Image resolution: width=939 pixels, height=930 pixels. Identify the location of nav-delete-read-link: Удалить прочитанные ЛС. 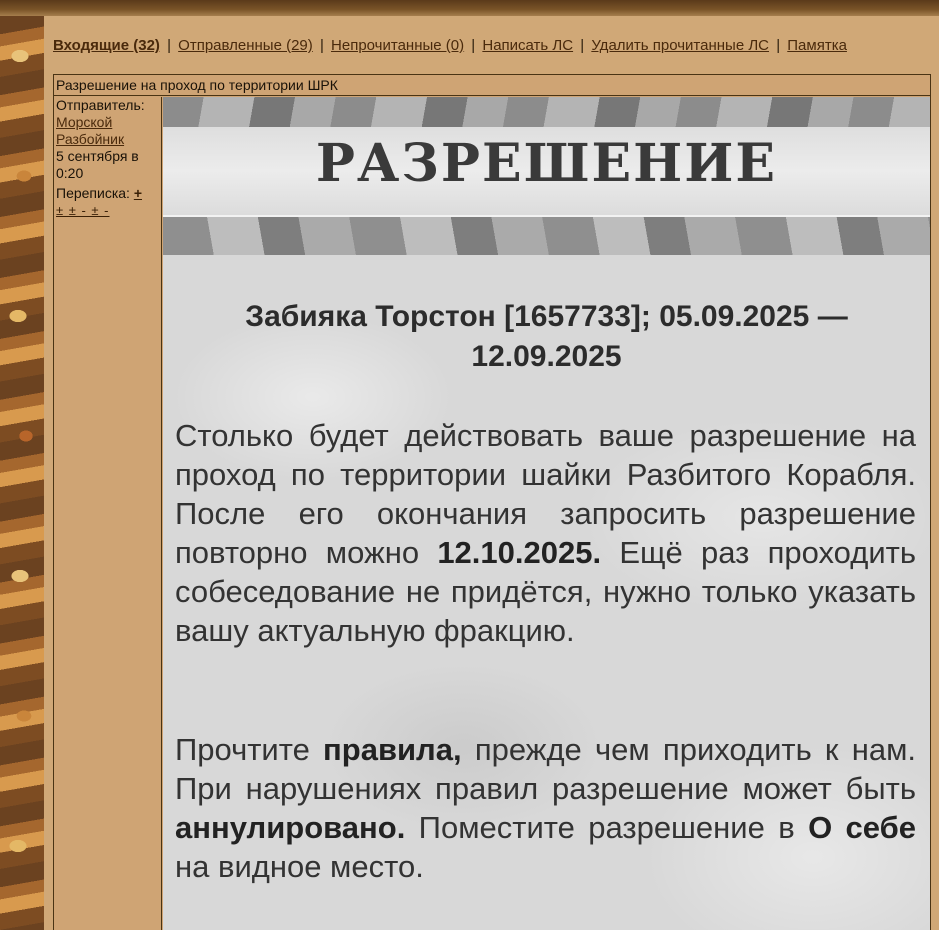
(680, 45).